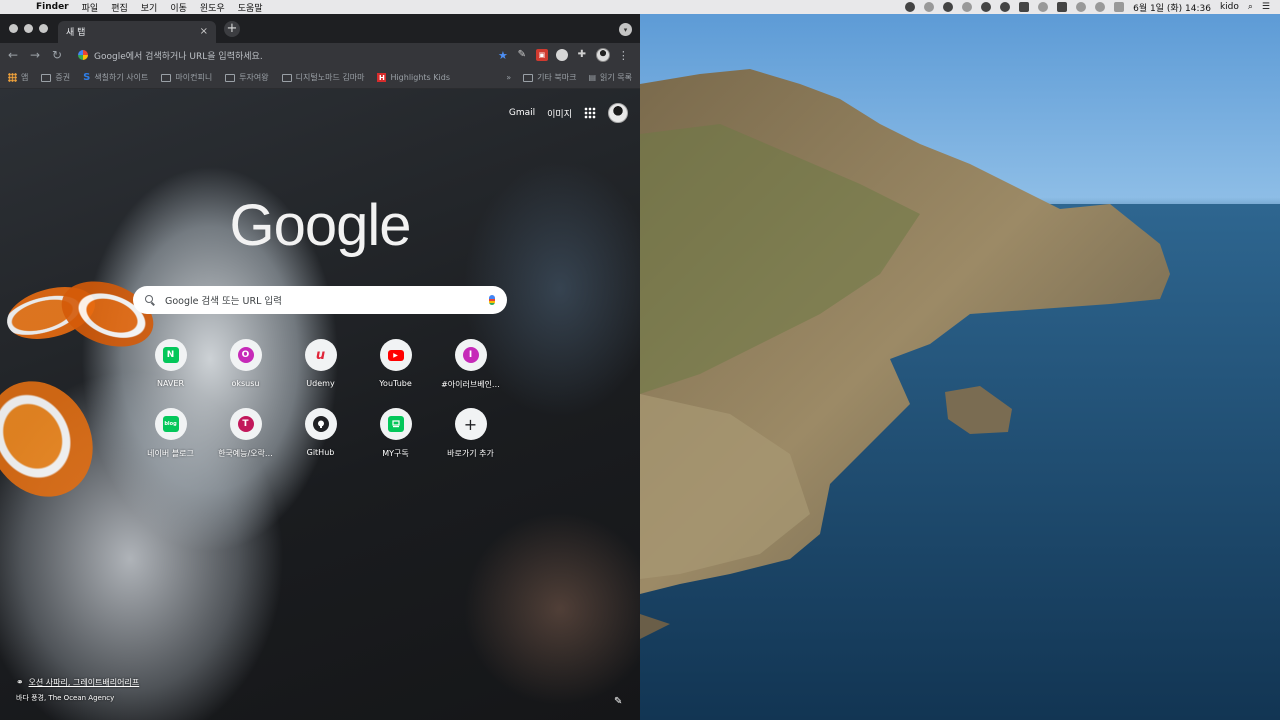 This screenshot has height=720, width=1280. What do you see at coordinates (232, 28) in the screenshot?
I see `new-tab-button: +` at bounding box center [232, 28].